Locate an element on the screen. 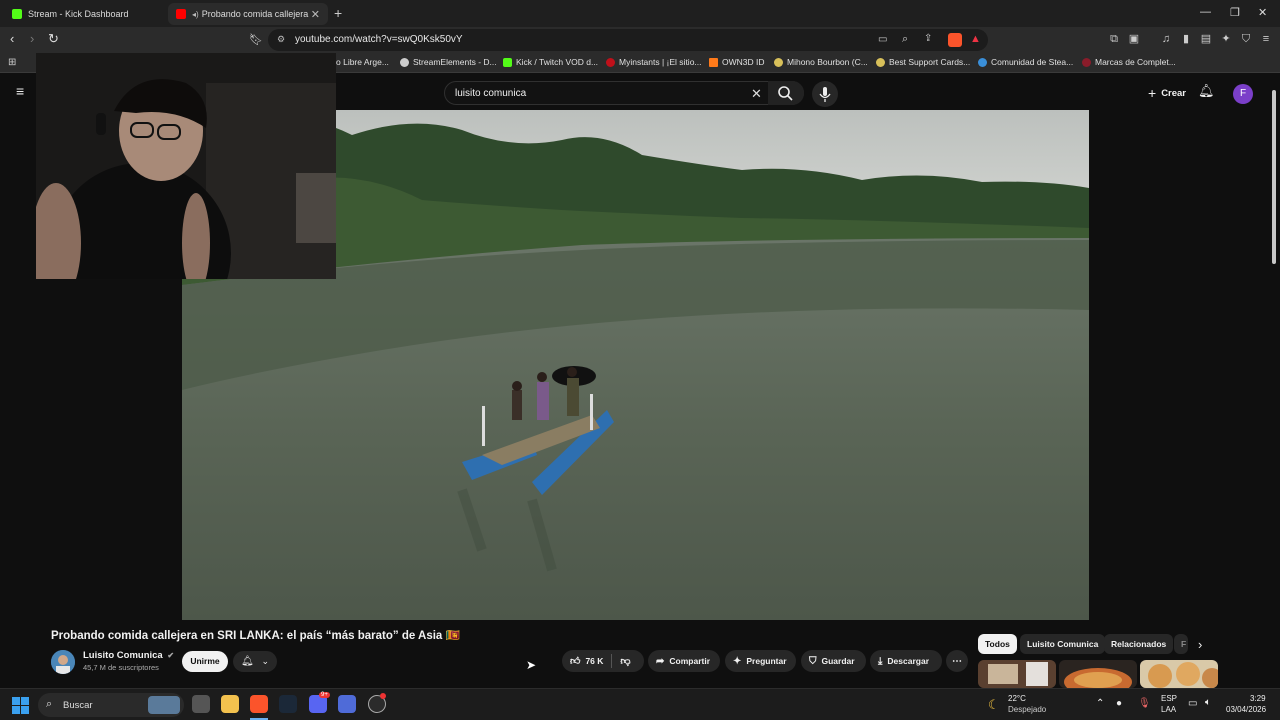 The height and width of the screenshot is (720, 1280). clock-date: 03/04/2026 is located at coordinates (1246, 709).